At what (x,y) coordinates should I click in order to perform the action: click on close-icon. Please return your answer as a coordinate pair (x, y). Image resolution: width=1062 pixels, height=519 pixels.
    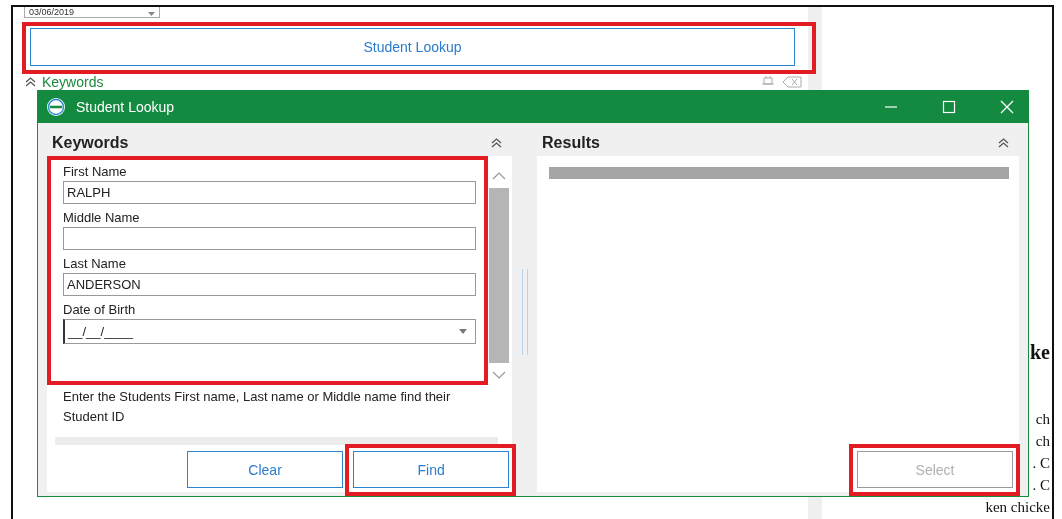
    Looking at the image, I should click on (1007, 106).